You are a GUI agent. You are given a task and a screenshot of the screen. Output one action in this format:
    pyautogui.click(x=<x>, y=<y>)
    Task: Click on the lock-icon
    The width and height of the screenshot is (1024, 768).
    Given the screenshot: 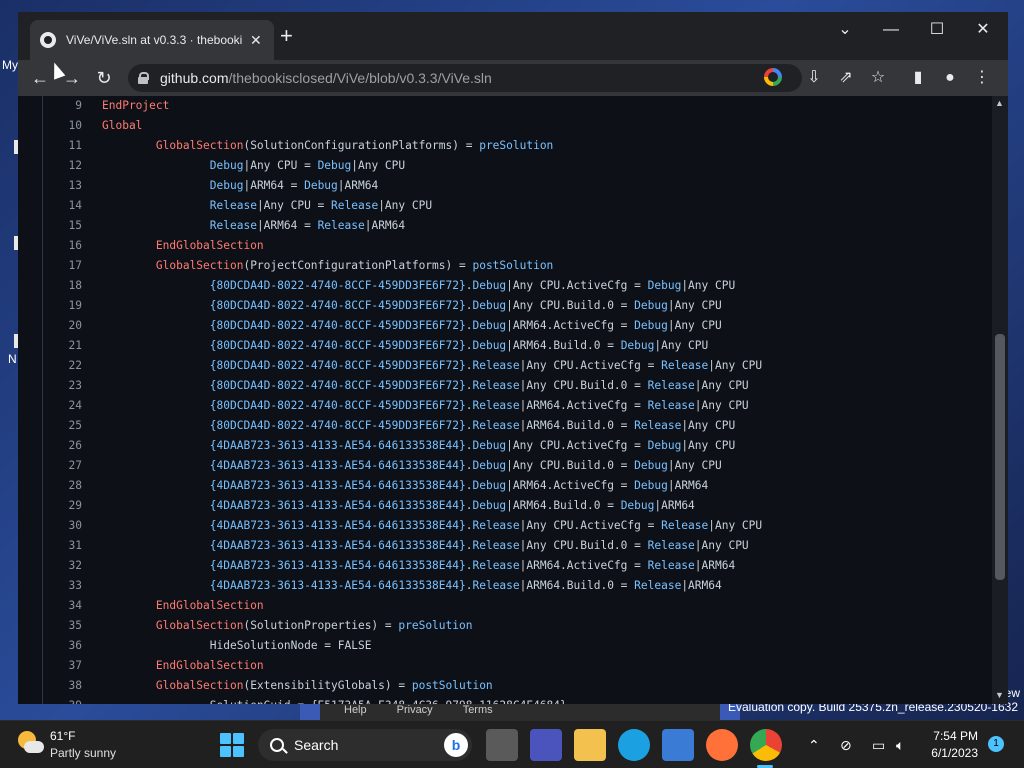 What is the action you would take?
    pyautogui.click(x=143, y=78)
    